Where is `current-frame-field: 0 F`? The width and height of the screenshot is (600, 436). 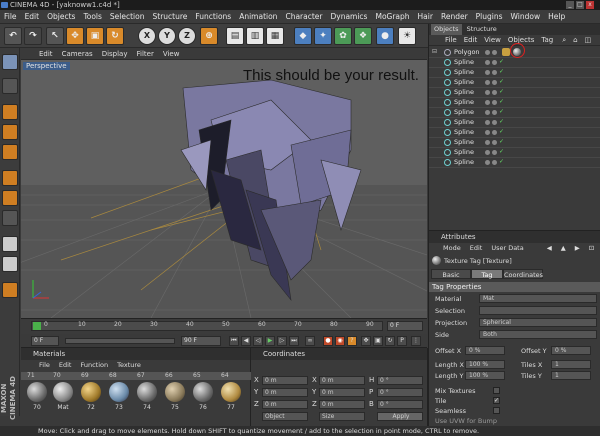 current-frame-field: 0 F is located at coordinates (405, 326).